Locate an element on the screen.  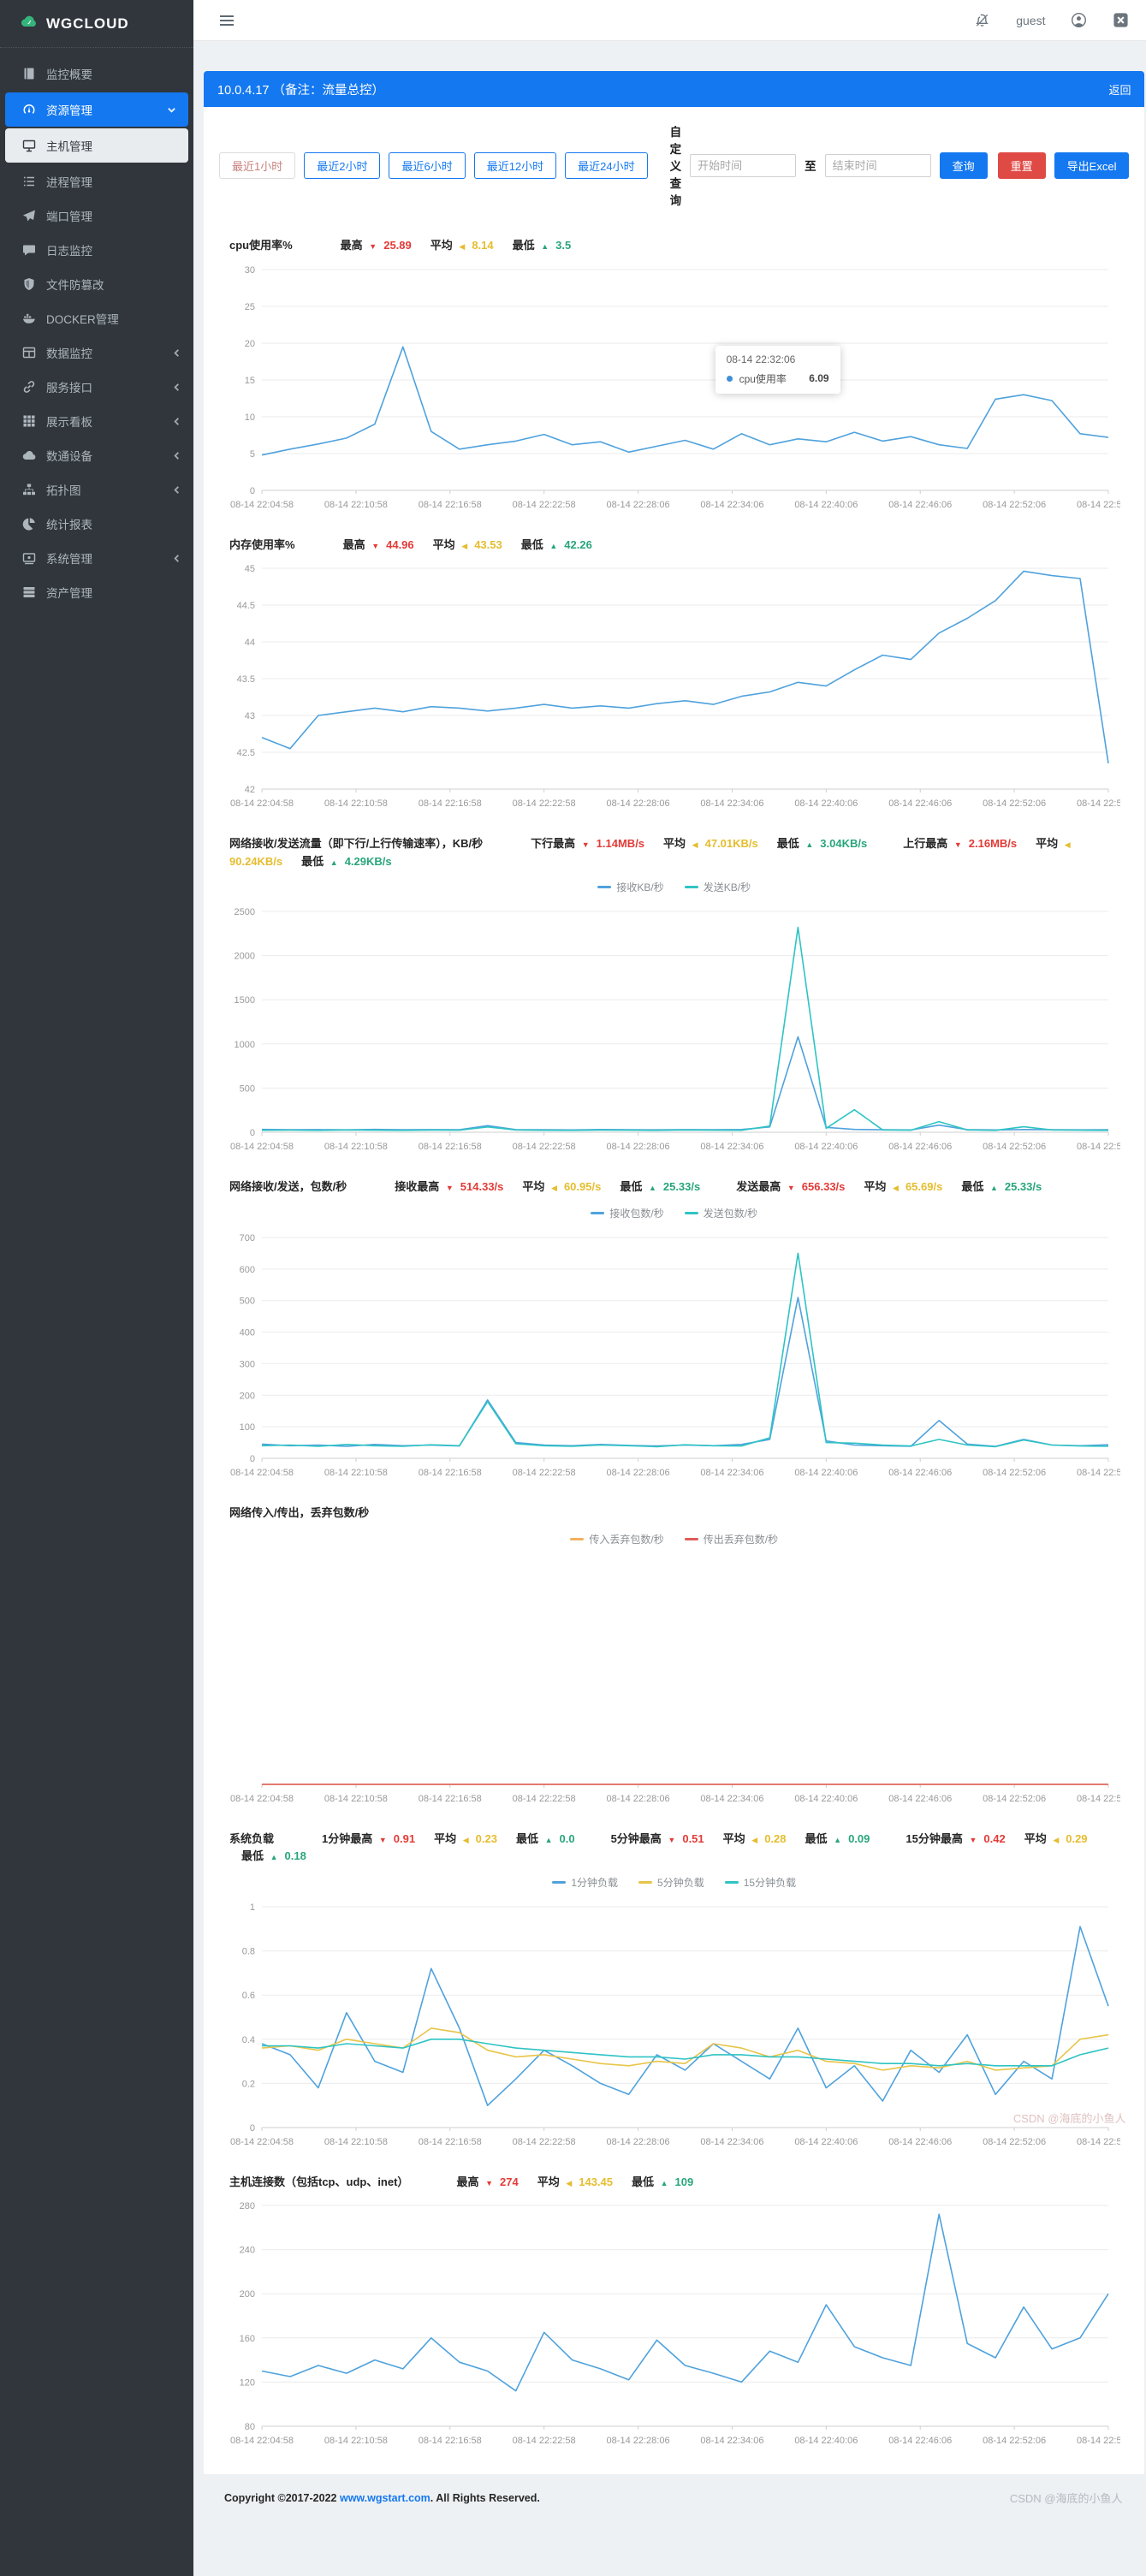
query-button: 查询 is located at coordinates (964, 165).